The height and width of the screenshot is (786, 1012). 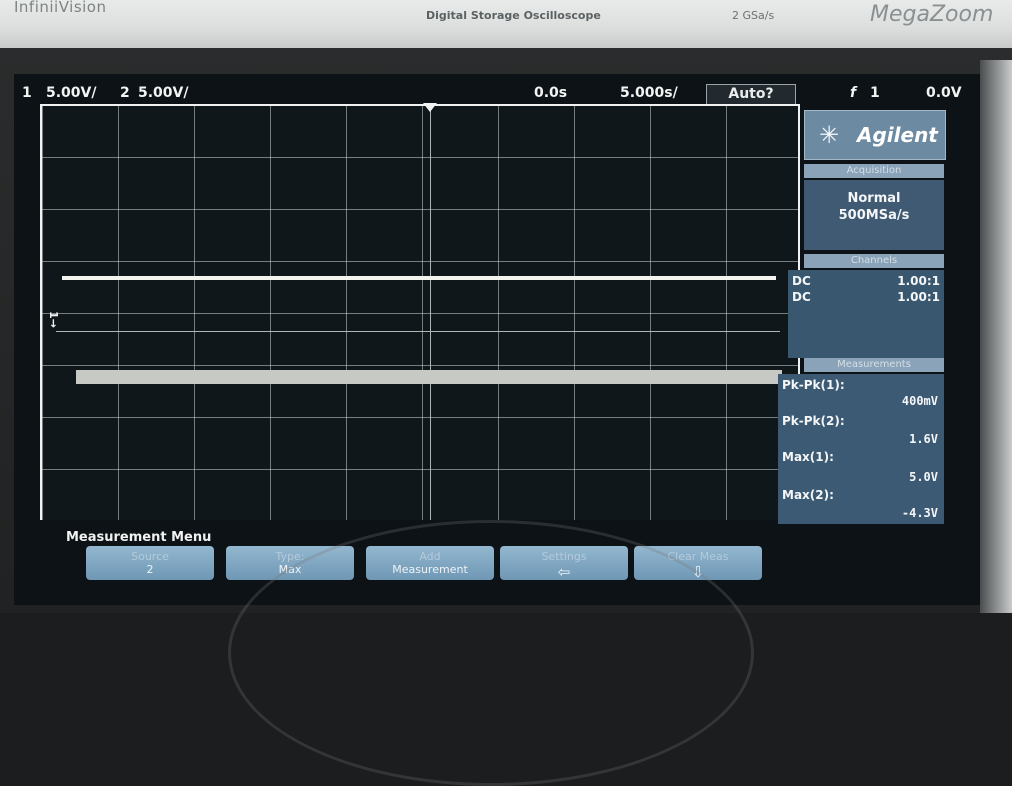 What do you see at coordinates (874, 171) in the screenshot?
I see `acquisition-header: Acquisition` at bounding box center [874, 171].